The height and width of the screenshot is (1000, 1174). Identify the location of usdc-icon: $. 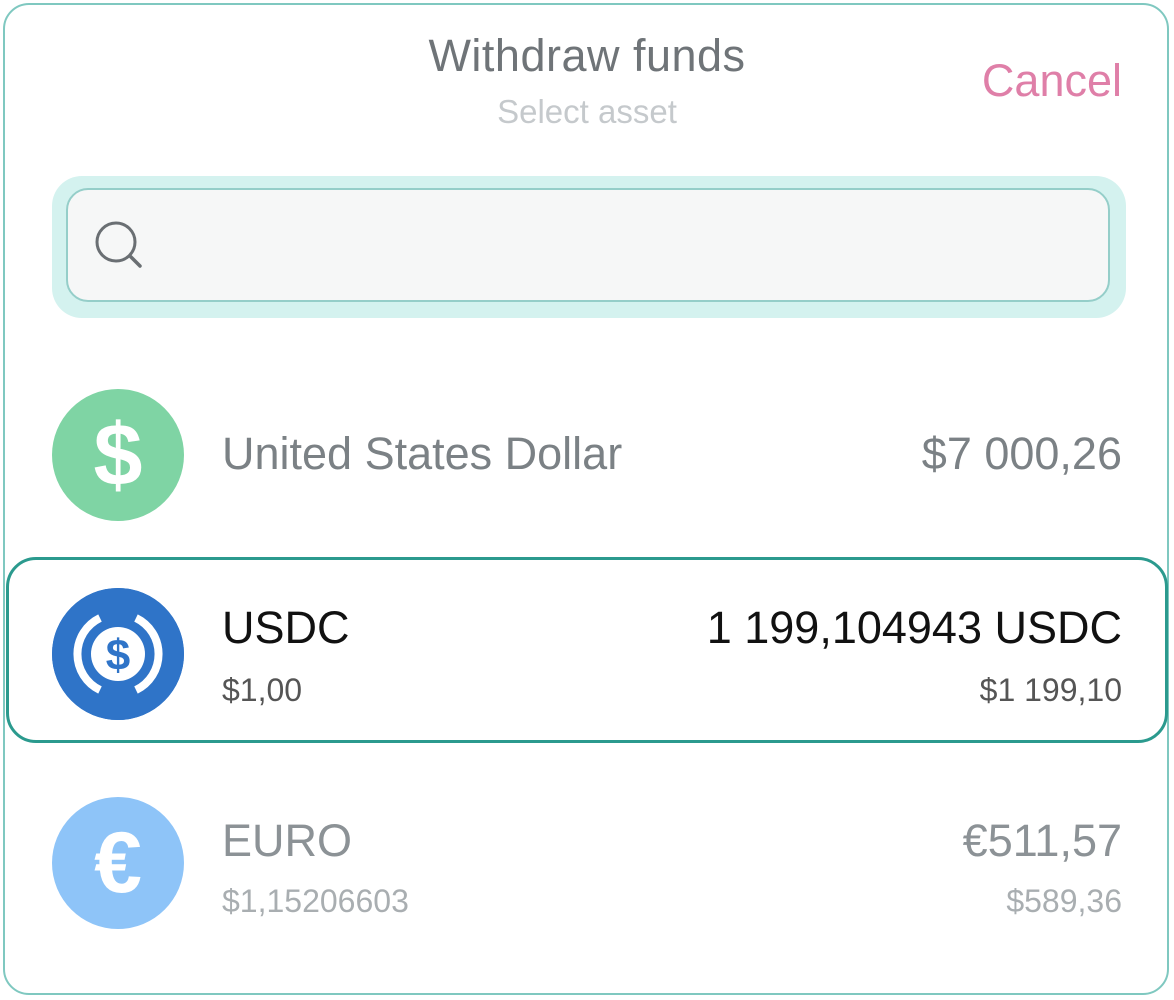
(118, 654).